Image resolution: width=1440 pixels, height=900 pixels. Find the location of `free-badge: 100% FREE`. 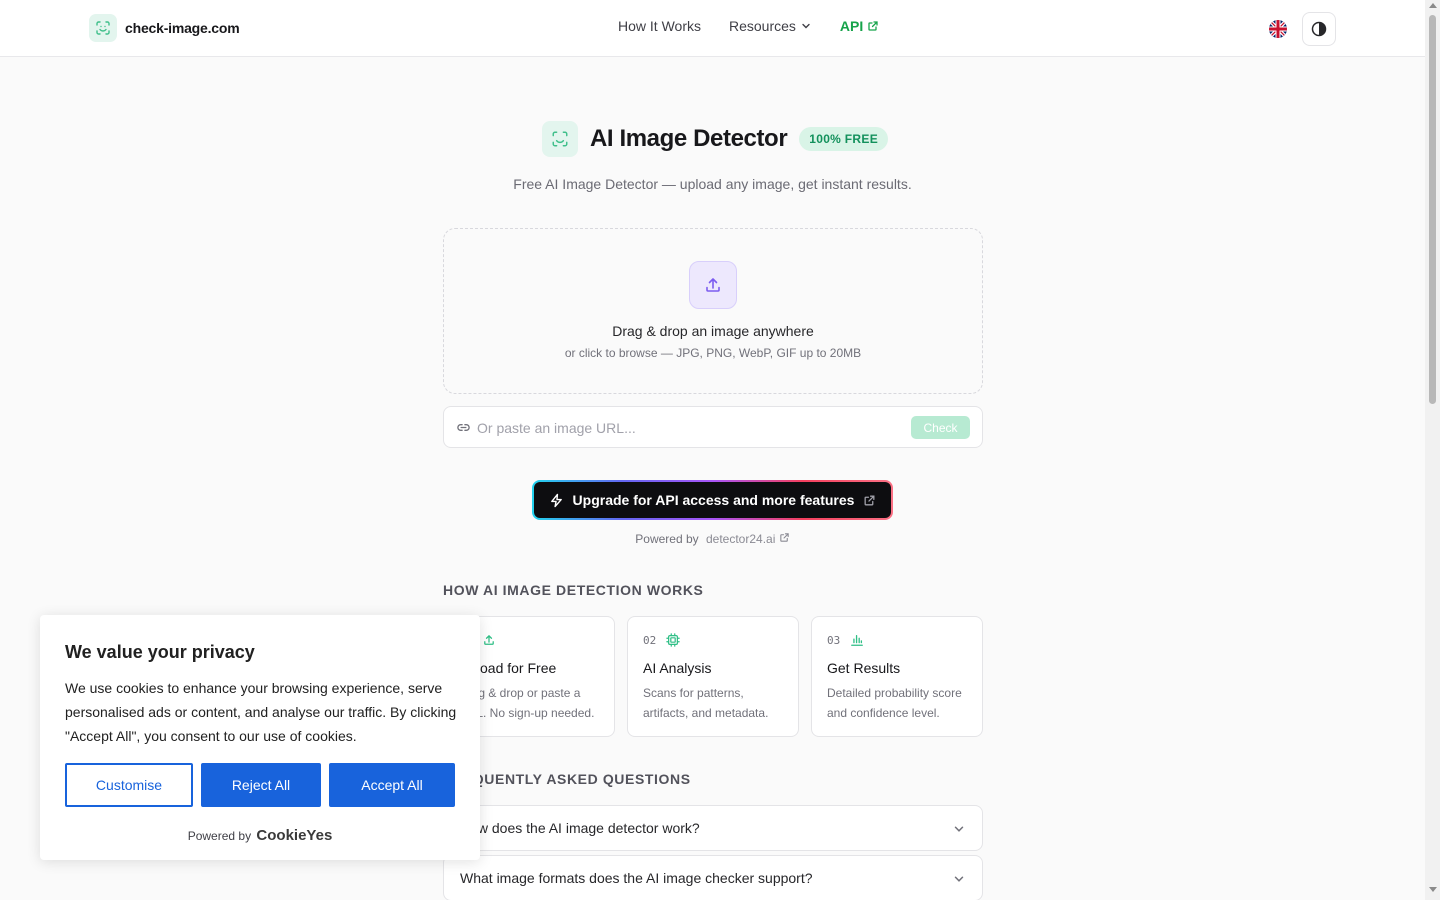

free-badge: 100% FREE is located at coordinates (843, 139).